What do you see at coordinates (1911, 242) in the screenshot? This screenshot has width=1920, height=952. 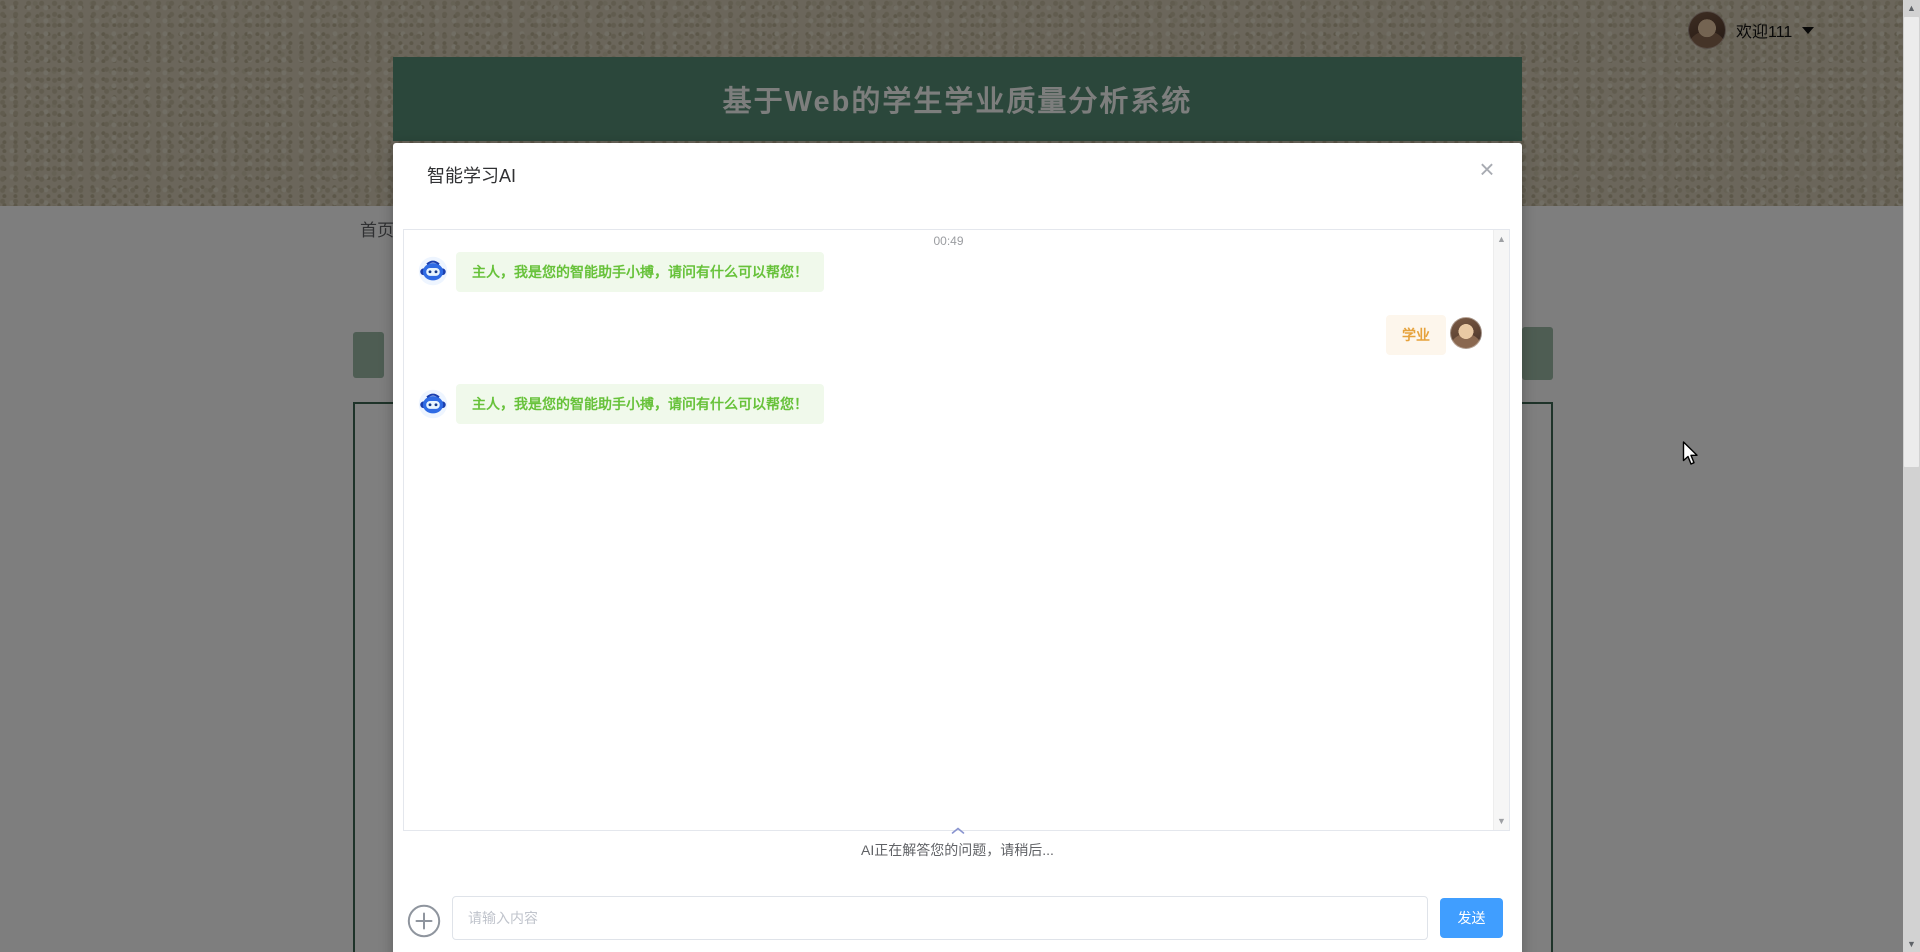 I see `scrollbar-thumb` at bounding box center [1911, 242].